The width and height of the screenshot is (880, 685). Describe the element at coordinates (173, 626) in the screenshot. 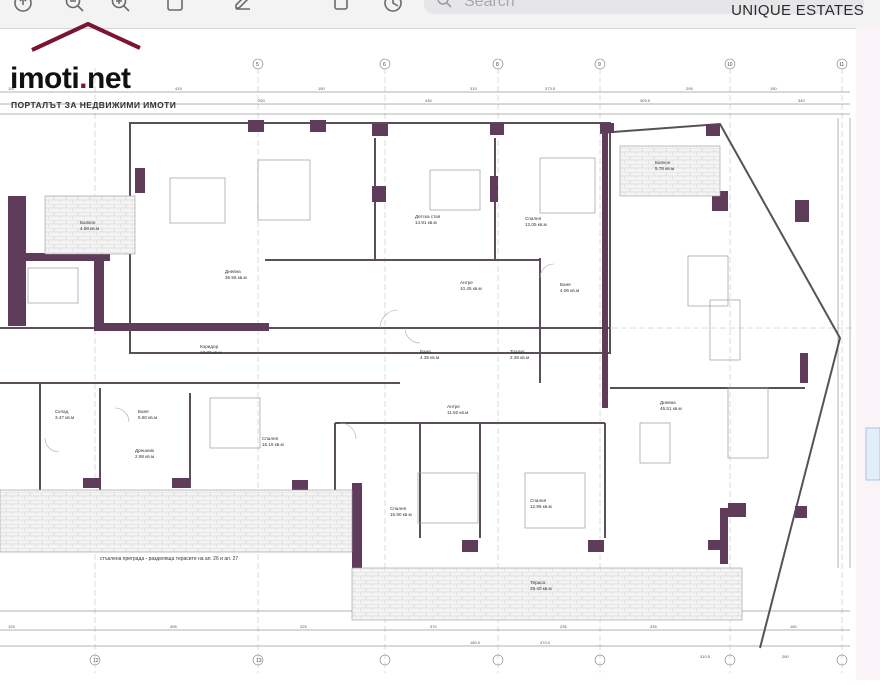

I see `svg-text: 495` at that location.